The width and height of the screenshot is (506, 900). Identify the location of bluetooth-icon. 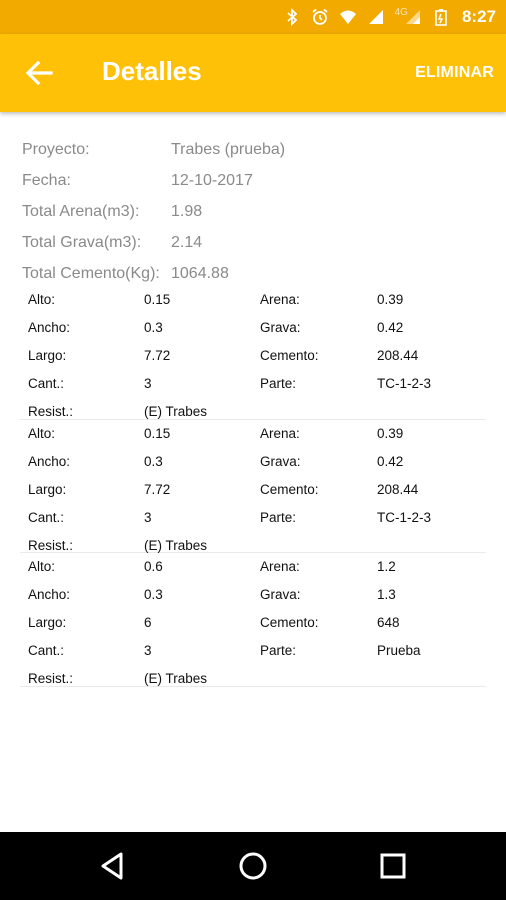
(292, 17).